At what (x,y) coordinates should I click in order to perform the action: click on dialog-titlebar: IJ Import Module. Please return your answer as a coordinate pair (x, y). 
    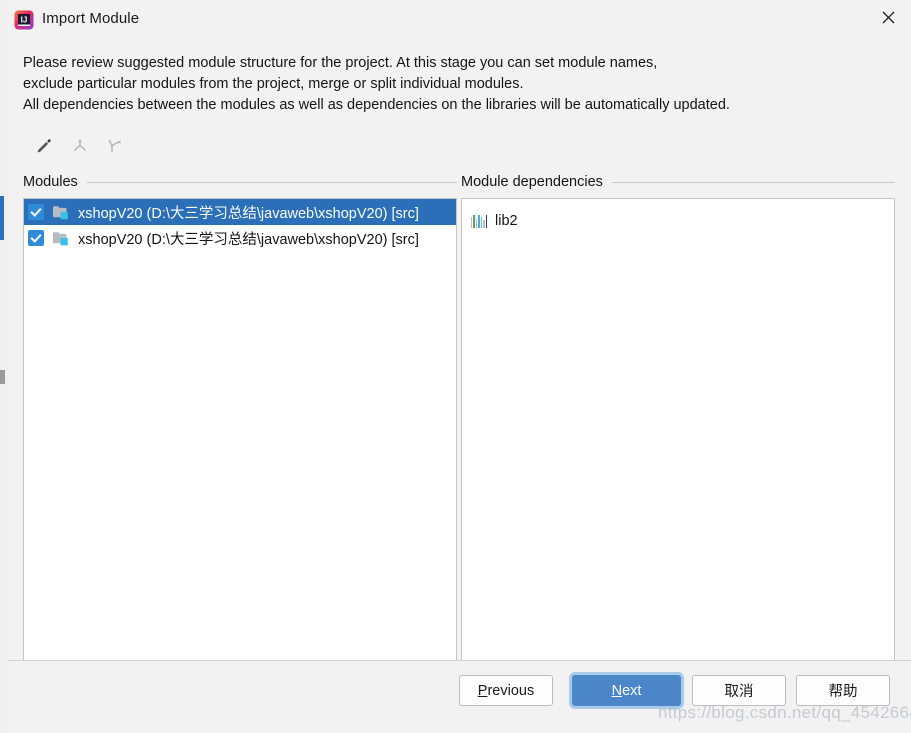
    Looking at the image, I should click on (459, 20).